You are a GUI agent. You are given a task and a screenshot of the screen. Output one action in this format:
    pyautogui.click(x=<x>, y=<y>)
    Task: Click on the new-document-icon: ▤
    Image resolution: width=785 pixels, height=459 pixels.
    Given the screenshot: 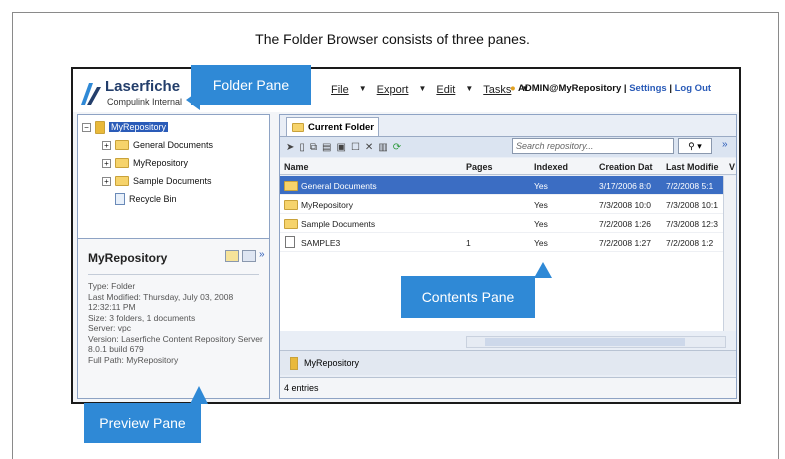 What is the action you would take?
    pyautogui.click(x=326, y=147)
    